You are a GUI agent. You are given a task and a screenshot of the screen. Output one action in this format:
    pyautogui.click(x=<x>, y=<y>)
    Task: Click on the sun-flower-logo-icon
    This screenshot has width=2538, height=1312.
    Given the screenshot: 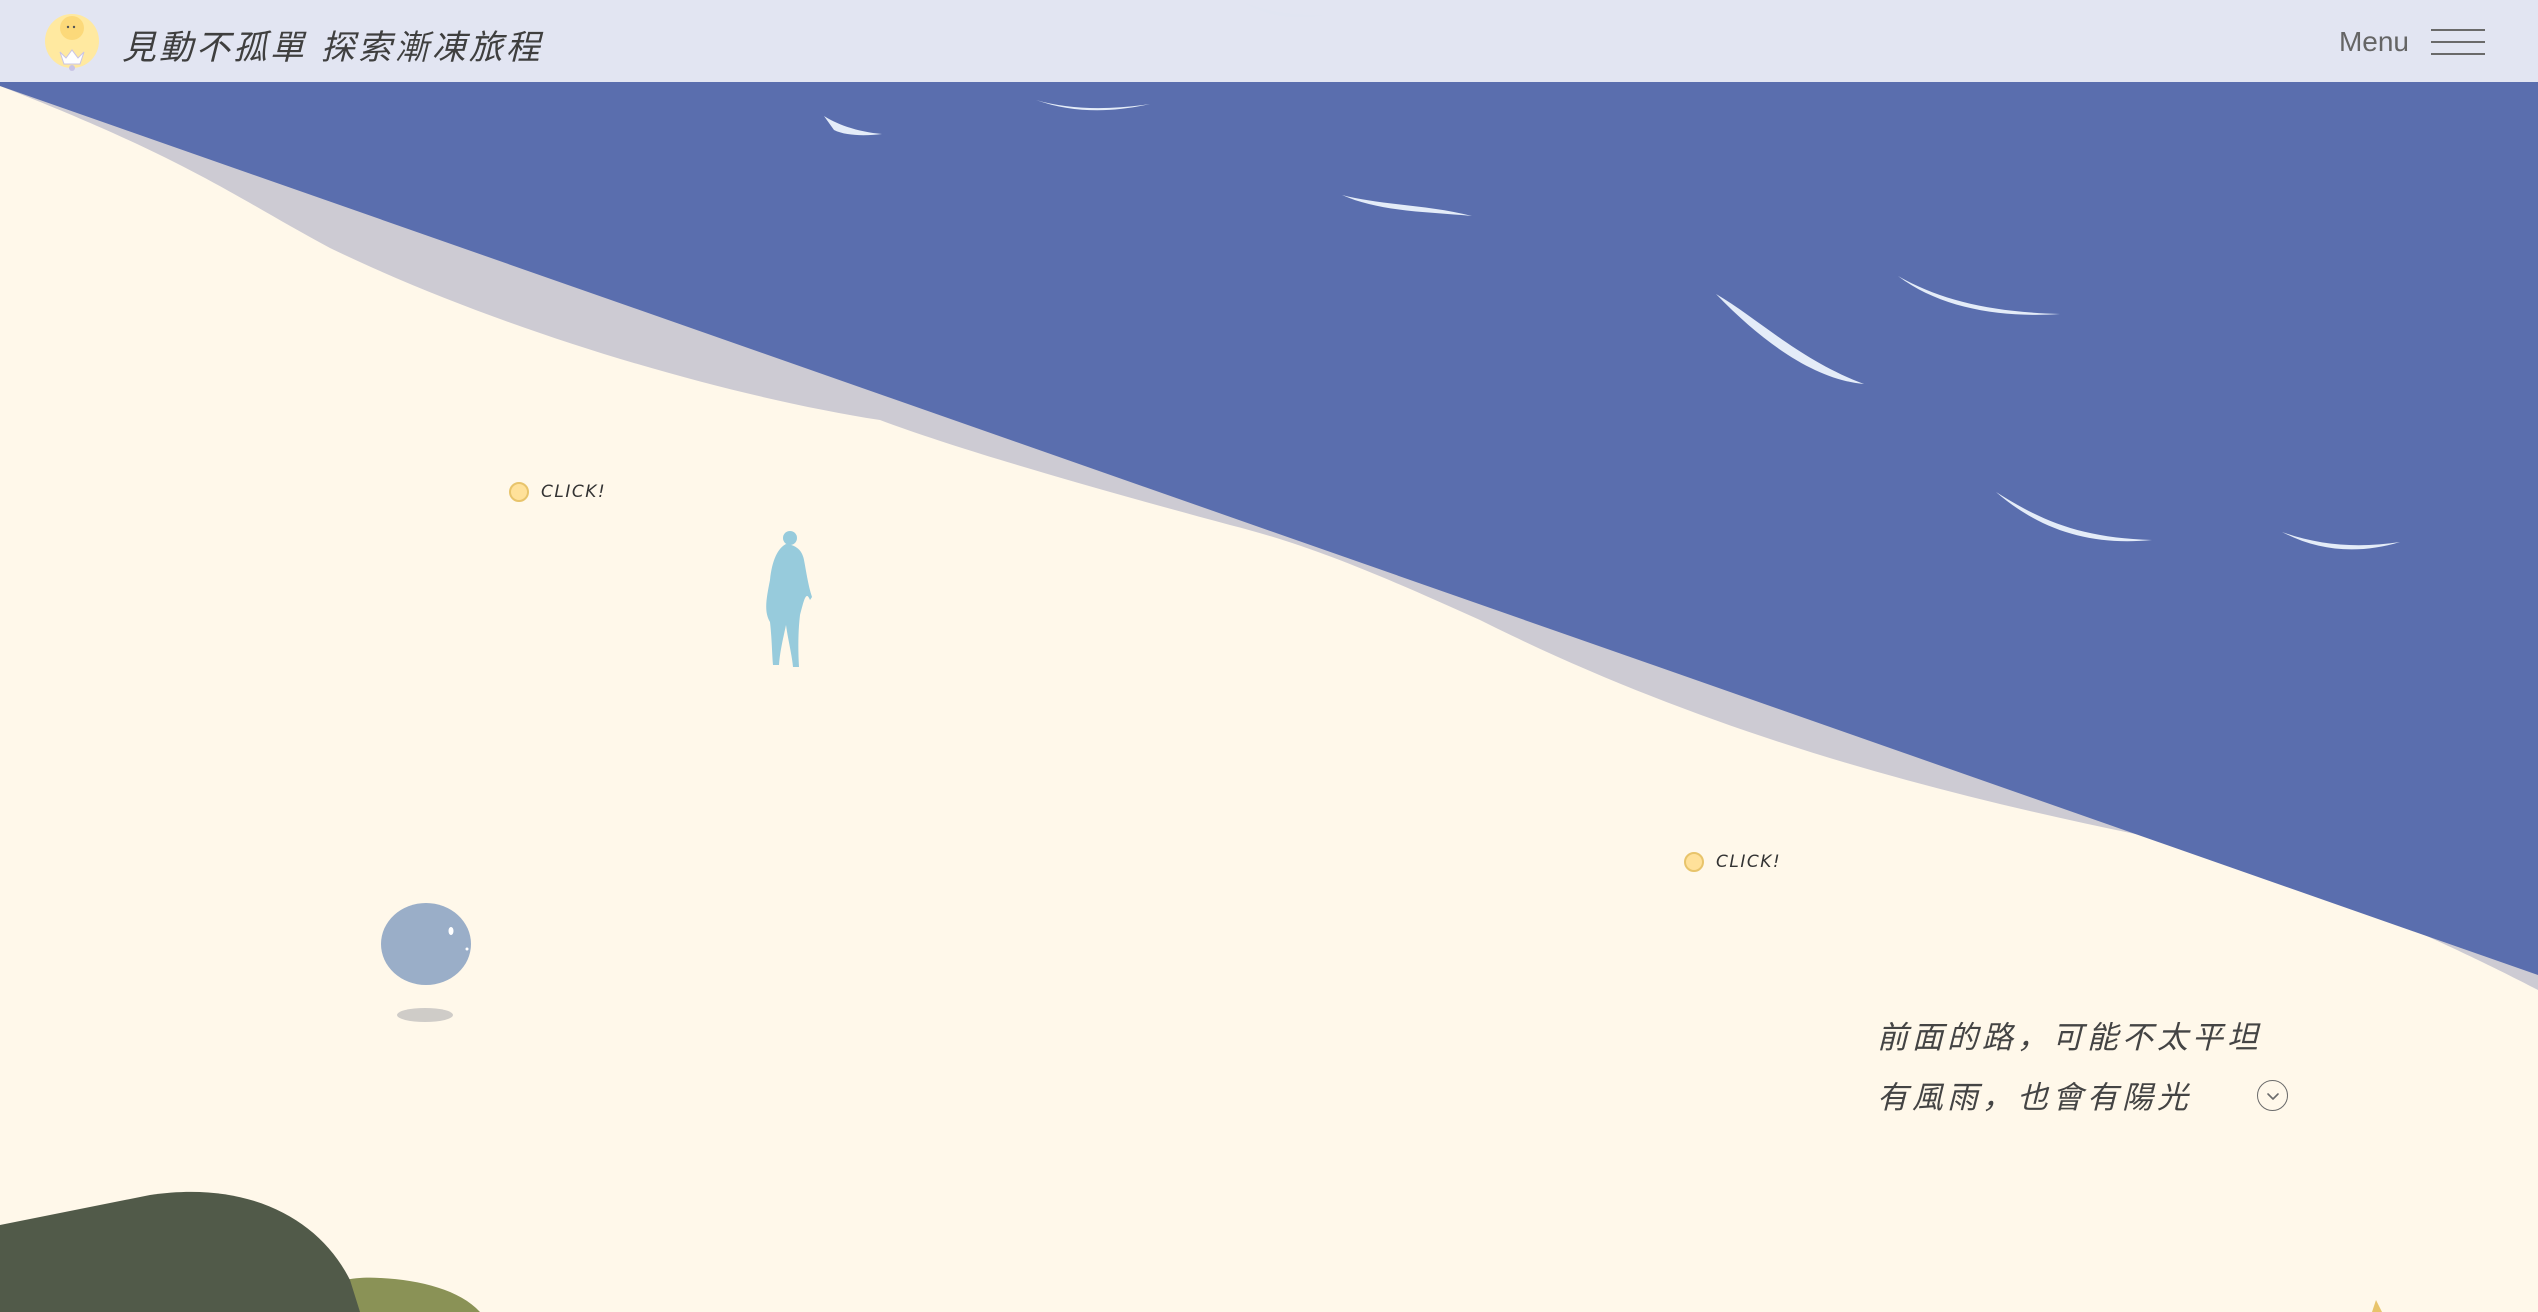 What is the action you would take?
    pyautogui.click(x=72, y=42)
    